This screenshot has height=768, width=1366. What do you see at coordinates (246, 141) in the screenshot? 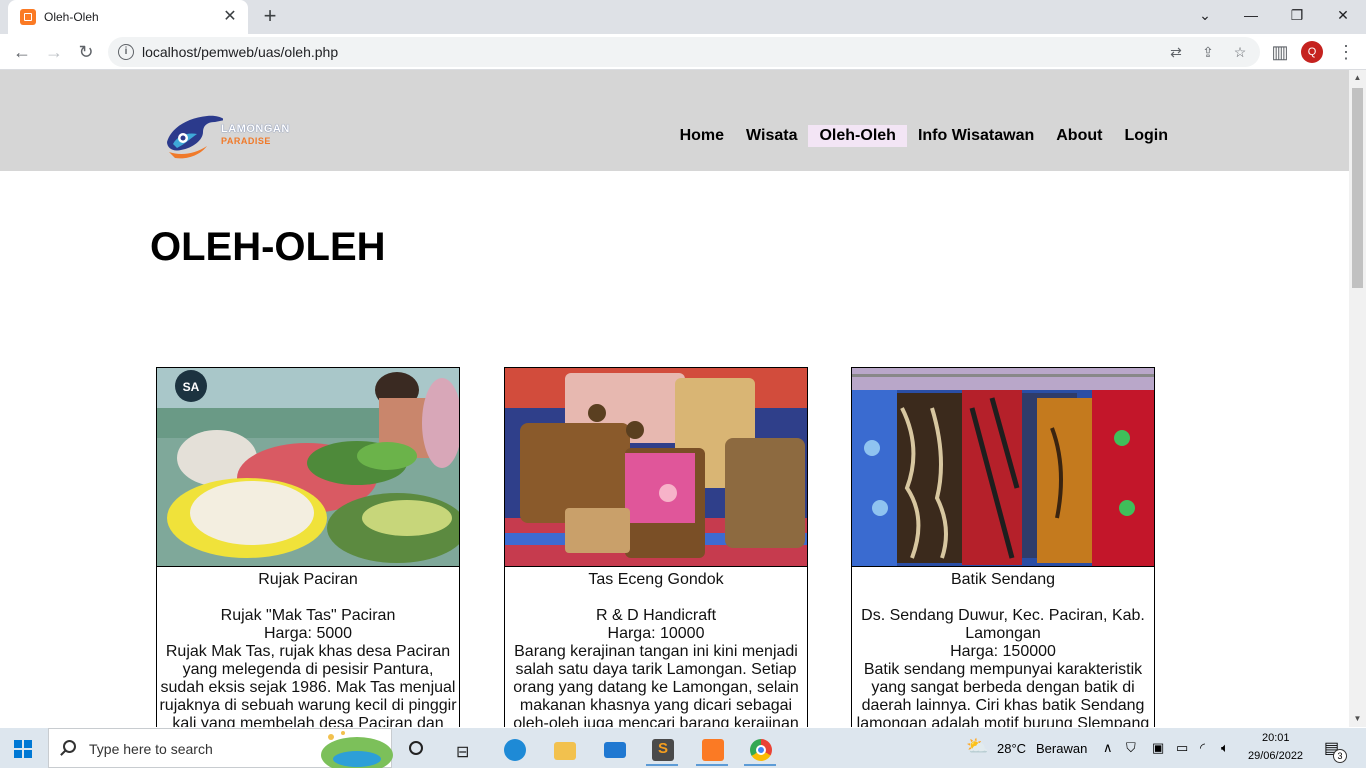
I see `logo-text-paradise: PARADISE` at bounding box center [246, 141].